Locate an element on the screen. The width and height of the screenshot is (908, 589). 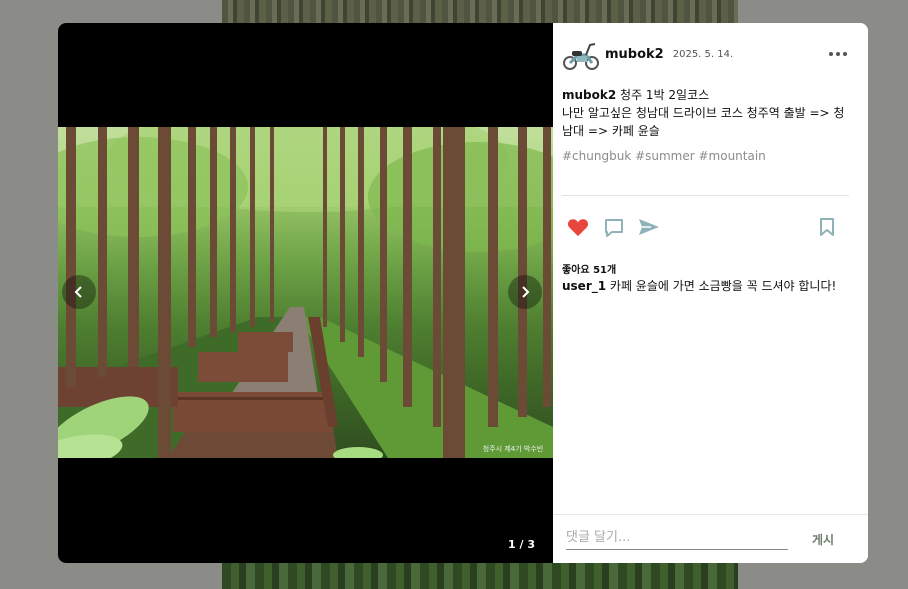
comment-text: 카페 윤슬에 가면 소금빵을 꼭 드셔야 합니다! is located at coordinates (721, 286).